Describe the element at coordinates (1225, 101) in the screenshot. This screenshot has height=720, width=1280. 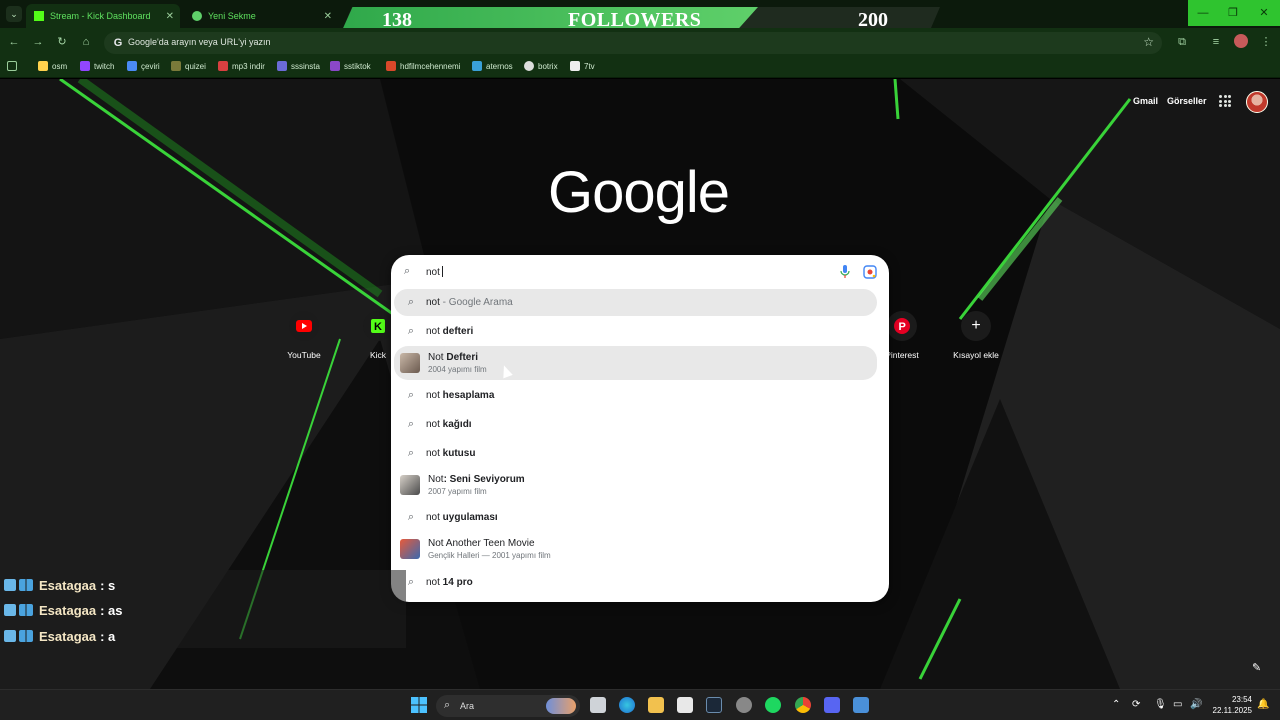
I see `google-apps-icon` at that location.